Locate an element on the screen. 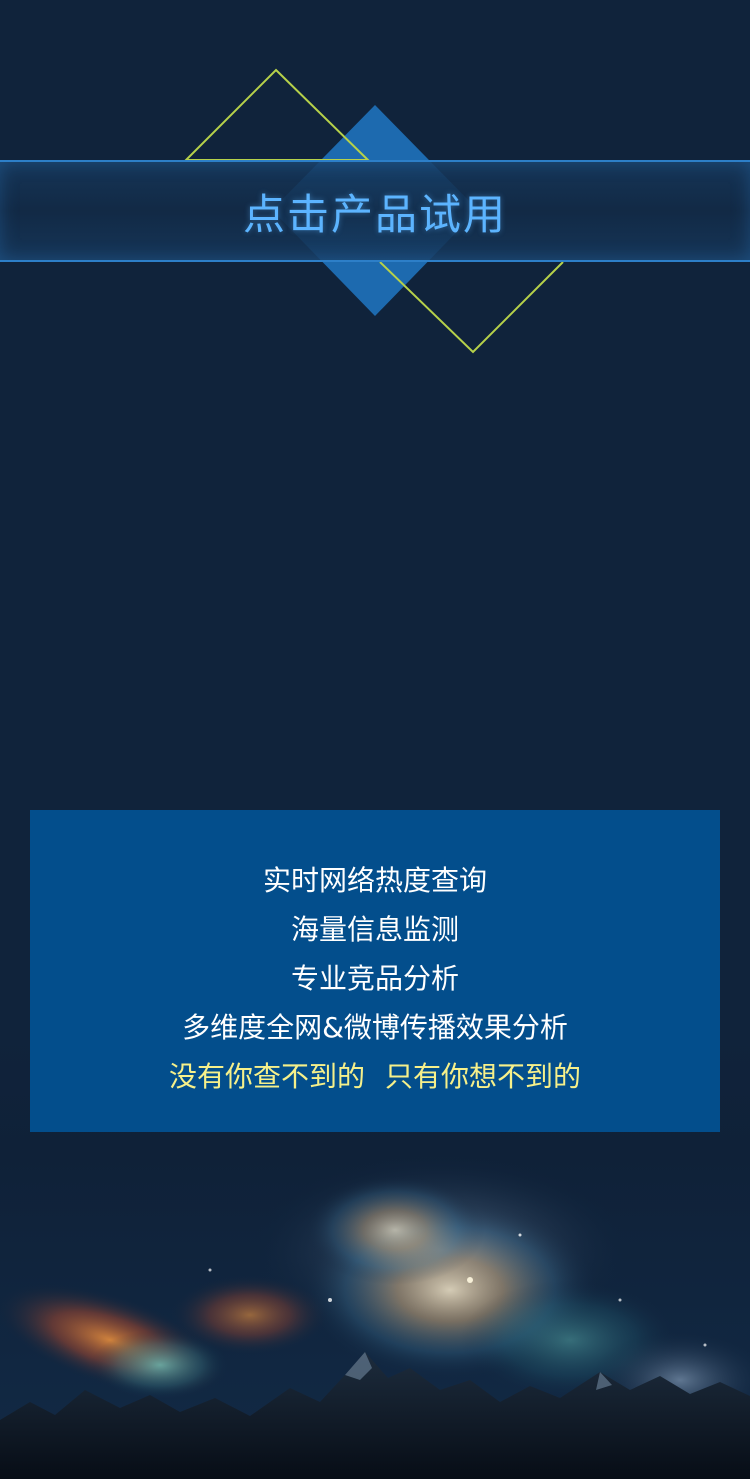 This screenshot has height=1479, width=750. slogan-part-two: 只有你想不到的 is located at coordinates (483, 1076).